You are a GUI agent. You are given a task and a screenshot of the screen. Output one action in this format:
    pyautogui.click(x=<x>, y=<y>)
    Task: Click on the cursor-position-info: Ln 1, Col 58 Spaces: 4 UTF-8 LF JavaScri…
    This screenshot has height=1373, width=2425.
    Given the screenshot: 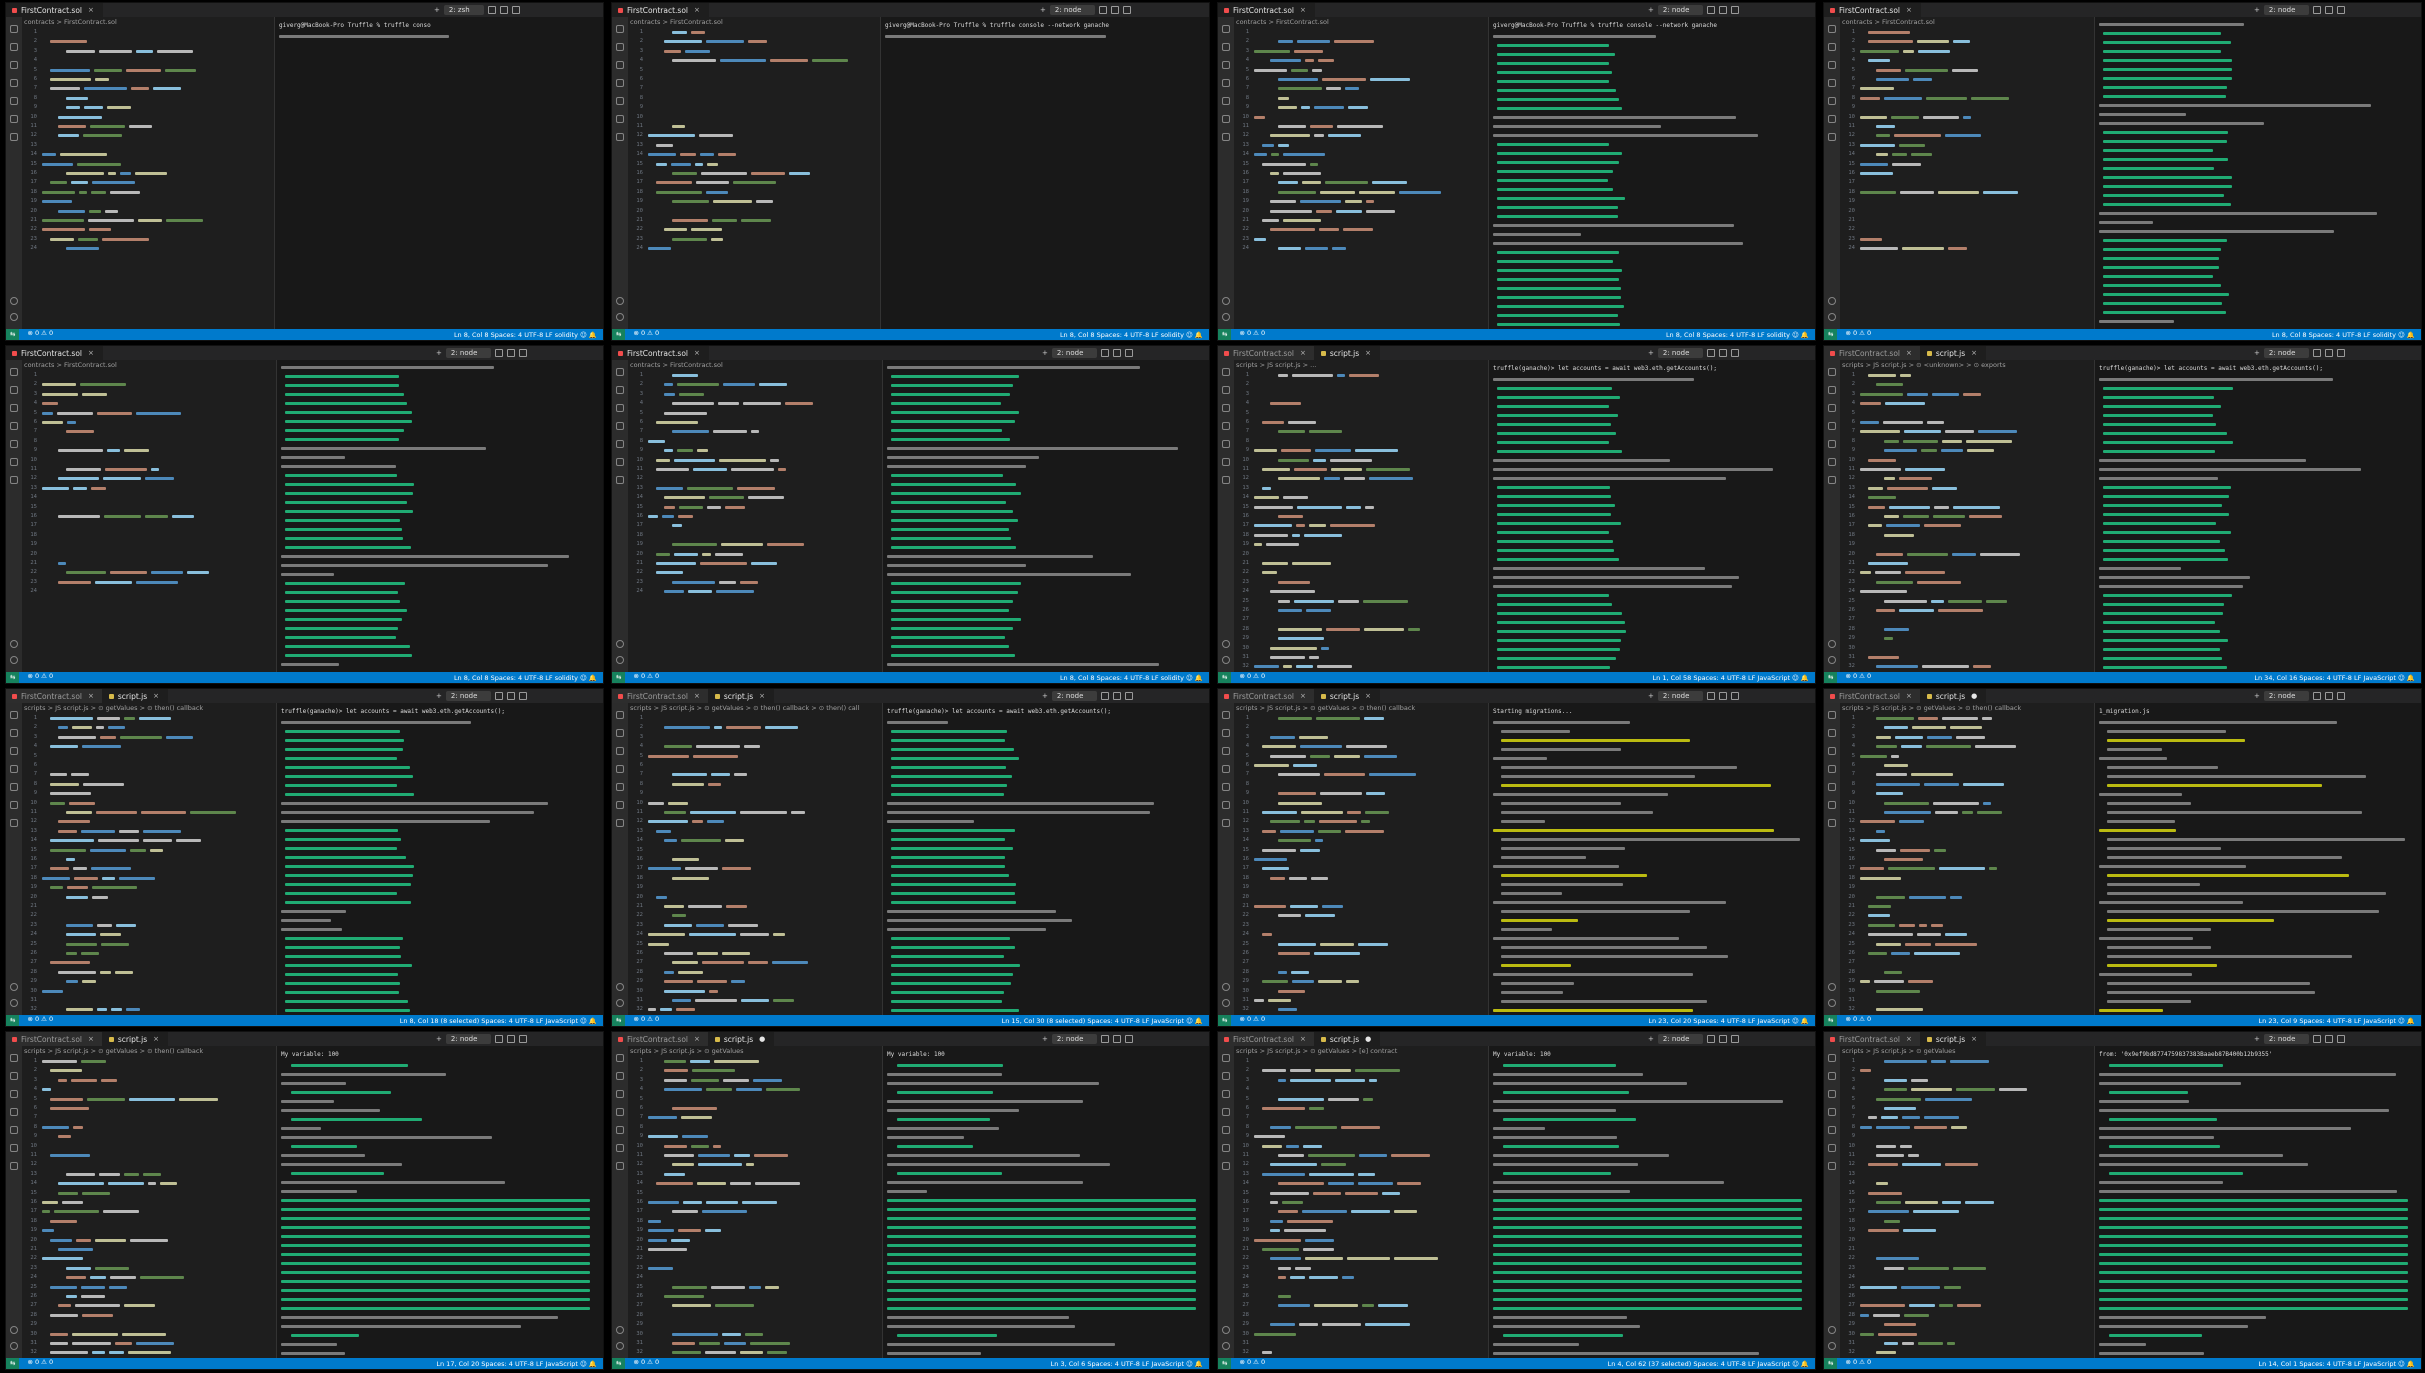 What is the action you would take?
    pyautogui.click(x=1731, y=678)
    